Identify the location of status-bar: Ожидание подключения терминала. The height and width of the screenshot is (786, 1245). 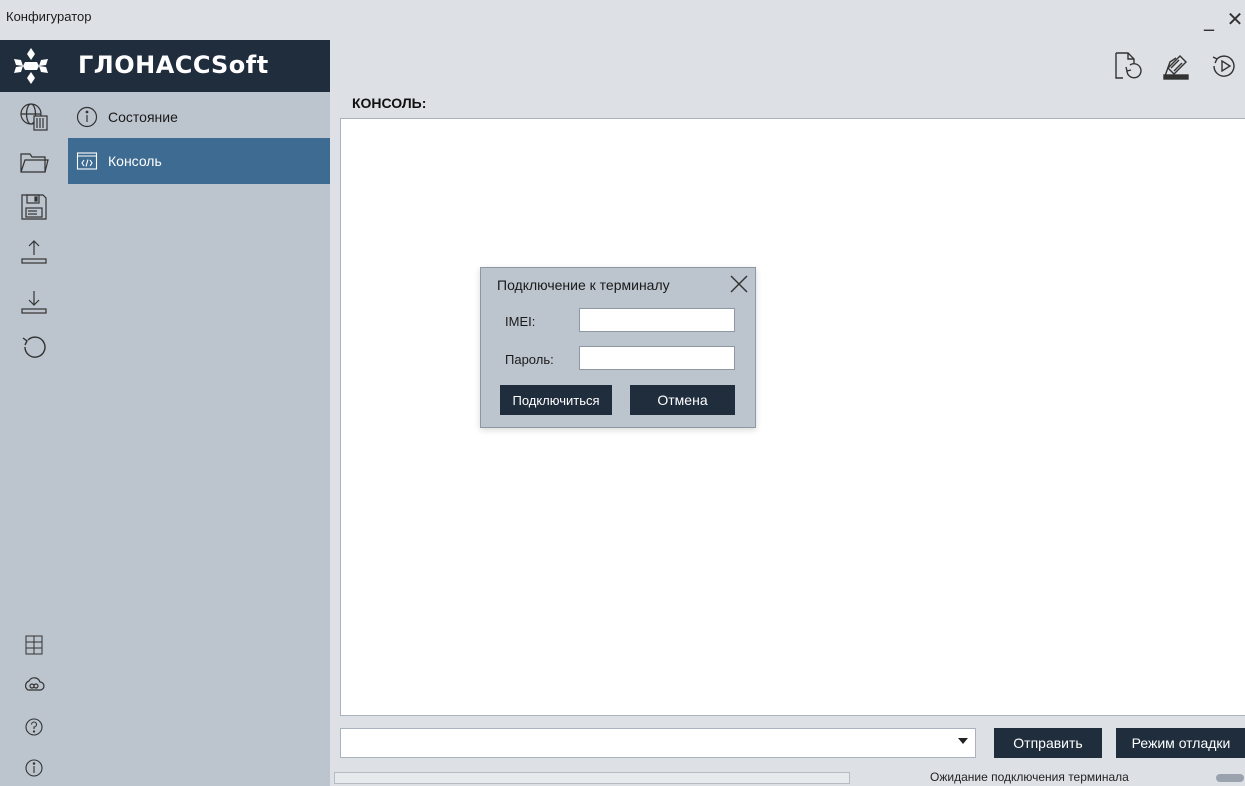
(787, 778).